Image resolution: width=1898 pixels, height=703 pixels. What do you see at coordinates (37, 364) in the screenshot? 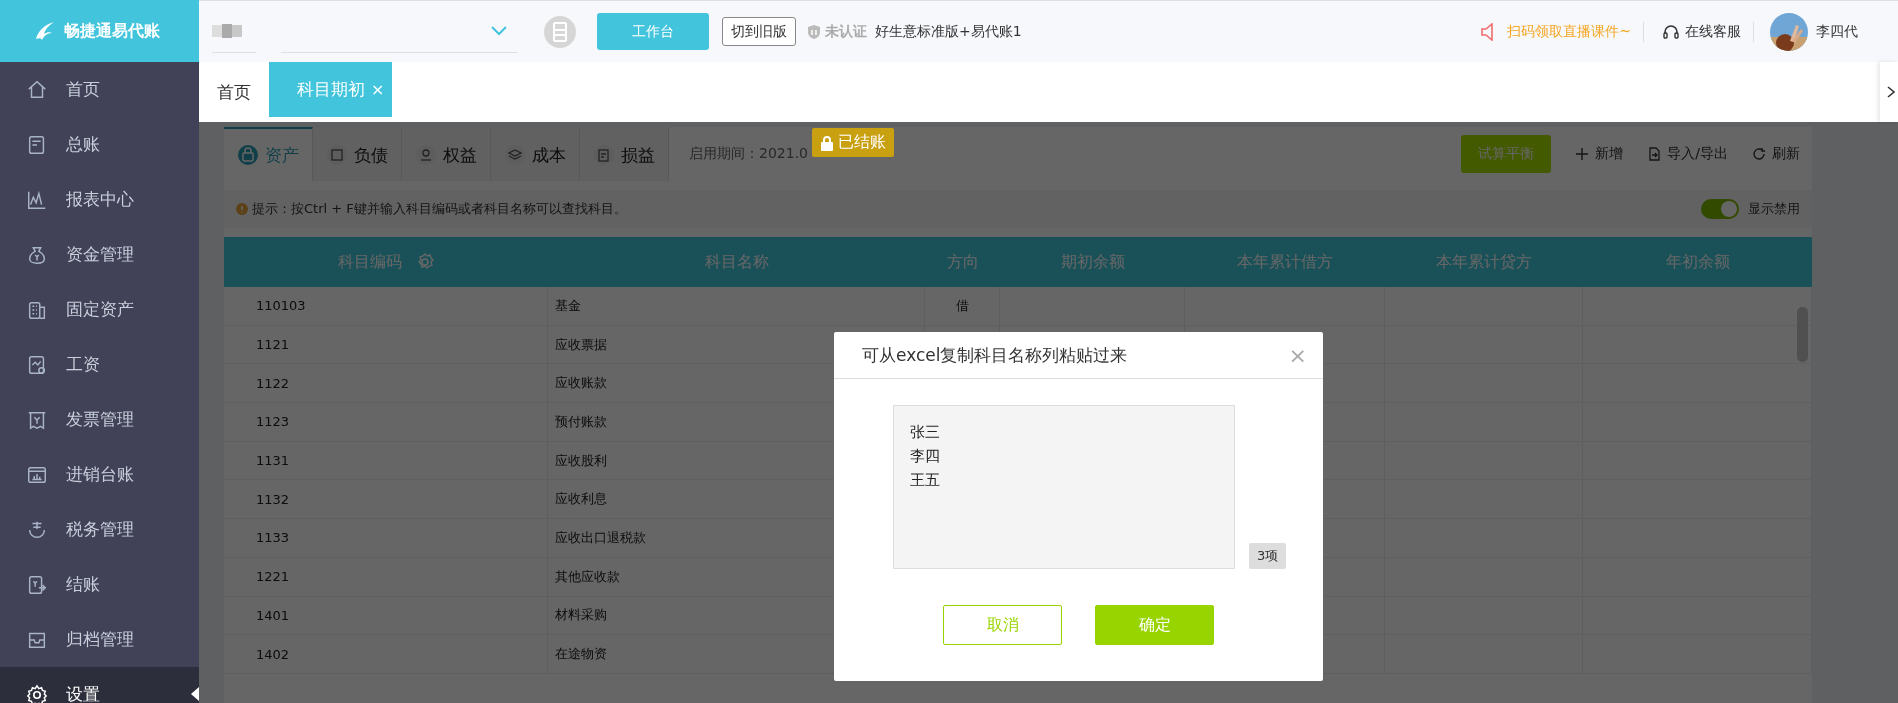
I see `payroll-icon` at bounding box center [37, 364].